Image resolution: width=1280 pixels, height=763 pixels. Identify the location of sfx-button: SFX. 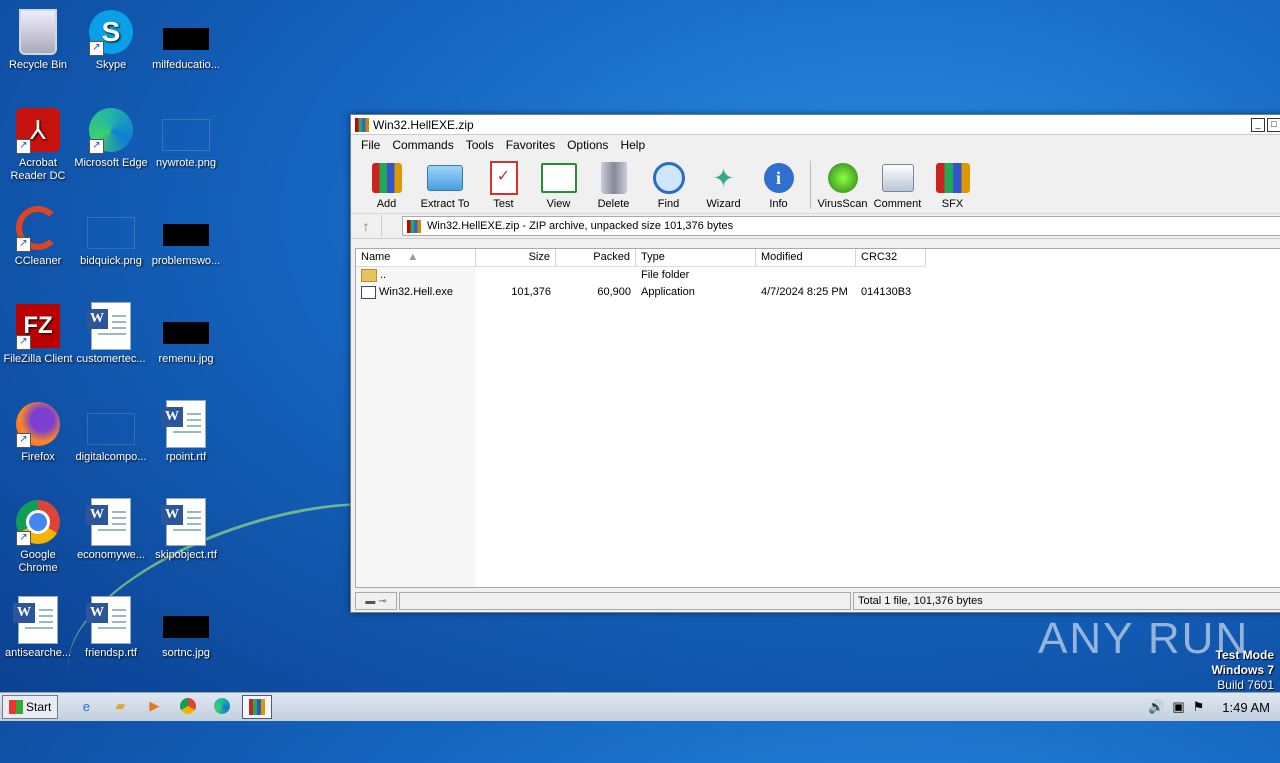
(952, 182).